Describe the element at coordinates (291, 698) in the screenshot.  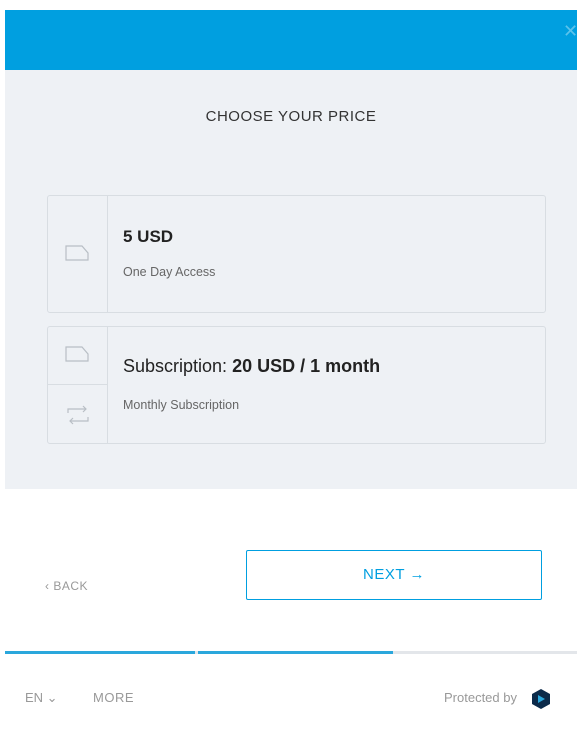
I see `footer: EN ⌄ MORE Protected by` at that location.